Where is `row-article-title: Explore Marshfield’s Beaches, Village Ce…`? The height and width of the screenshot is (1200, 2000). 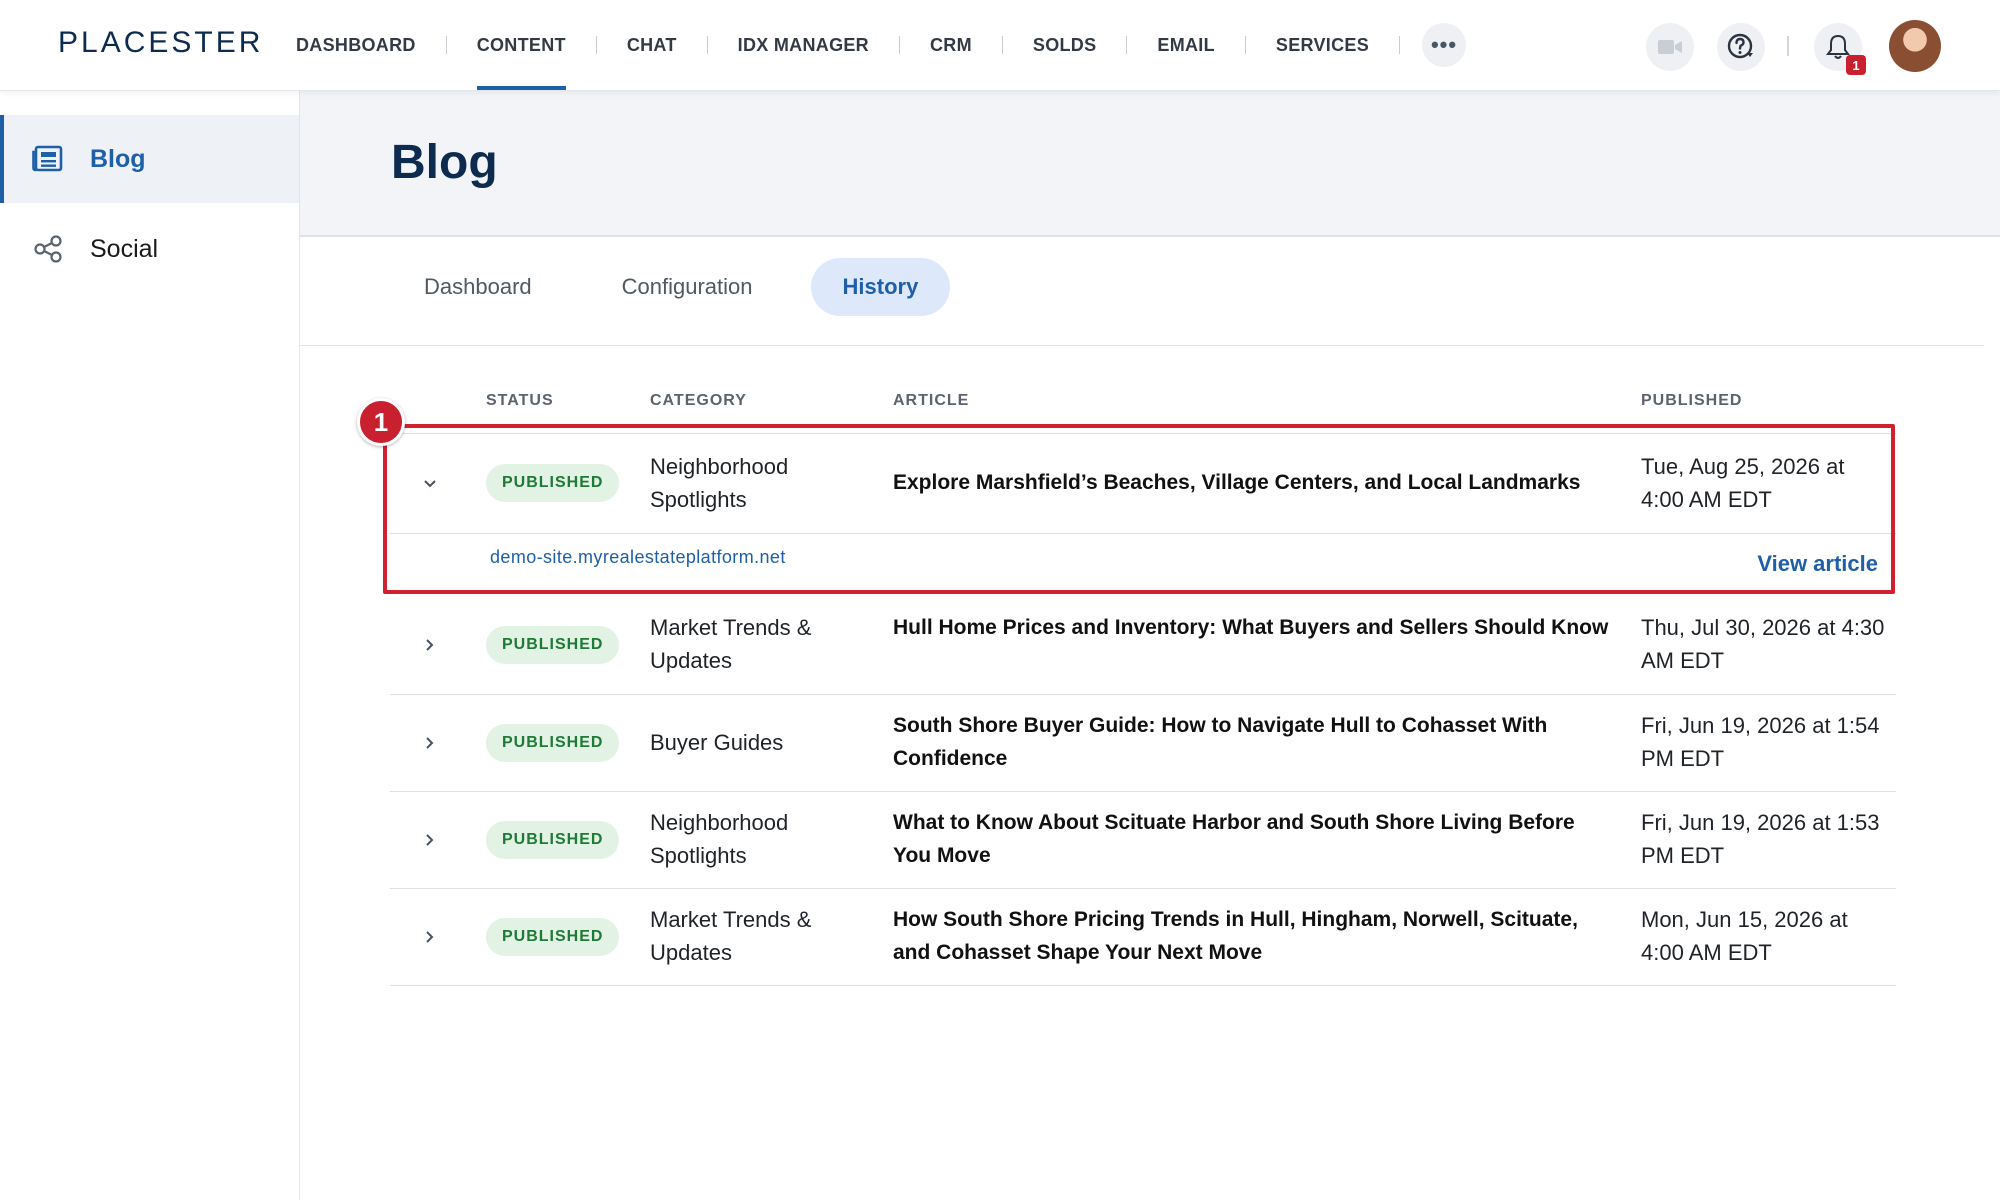
row-article-title: Explore Marshfield’s Beaches, Village Ce… is located at coordinates (1237, 482).